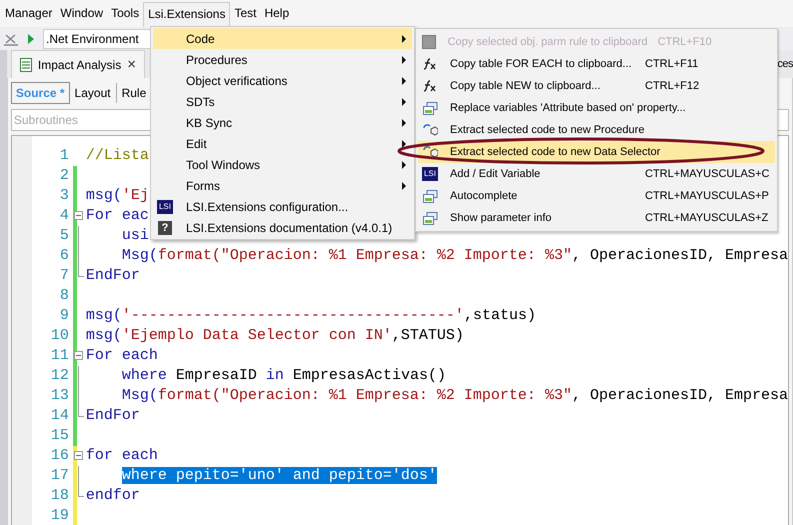 Image resolution: width=793 pixels, height=525 pixels. I want to click on menu-item: Copy table FOR EACH to clipboard... CTRL+F11, so click(596, 64).